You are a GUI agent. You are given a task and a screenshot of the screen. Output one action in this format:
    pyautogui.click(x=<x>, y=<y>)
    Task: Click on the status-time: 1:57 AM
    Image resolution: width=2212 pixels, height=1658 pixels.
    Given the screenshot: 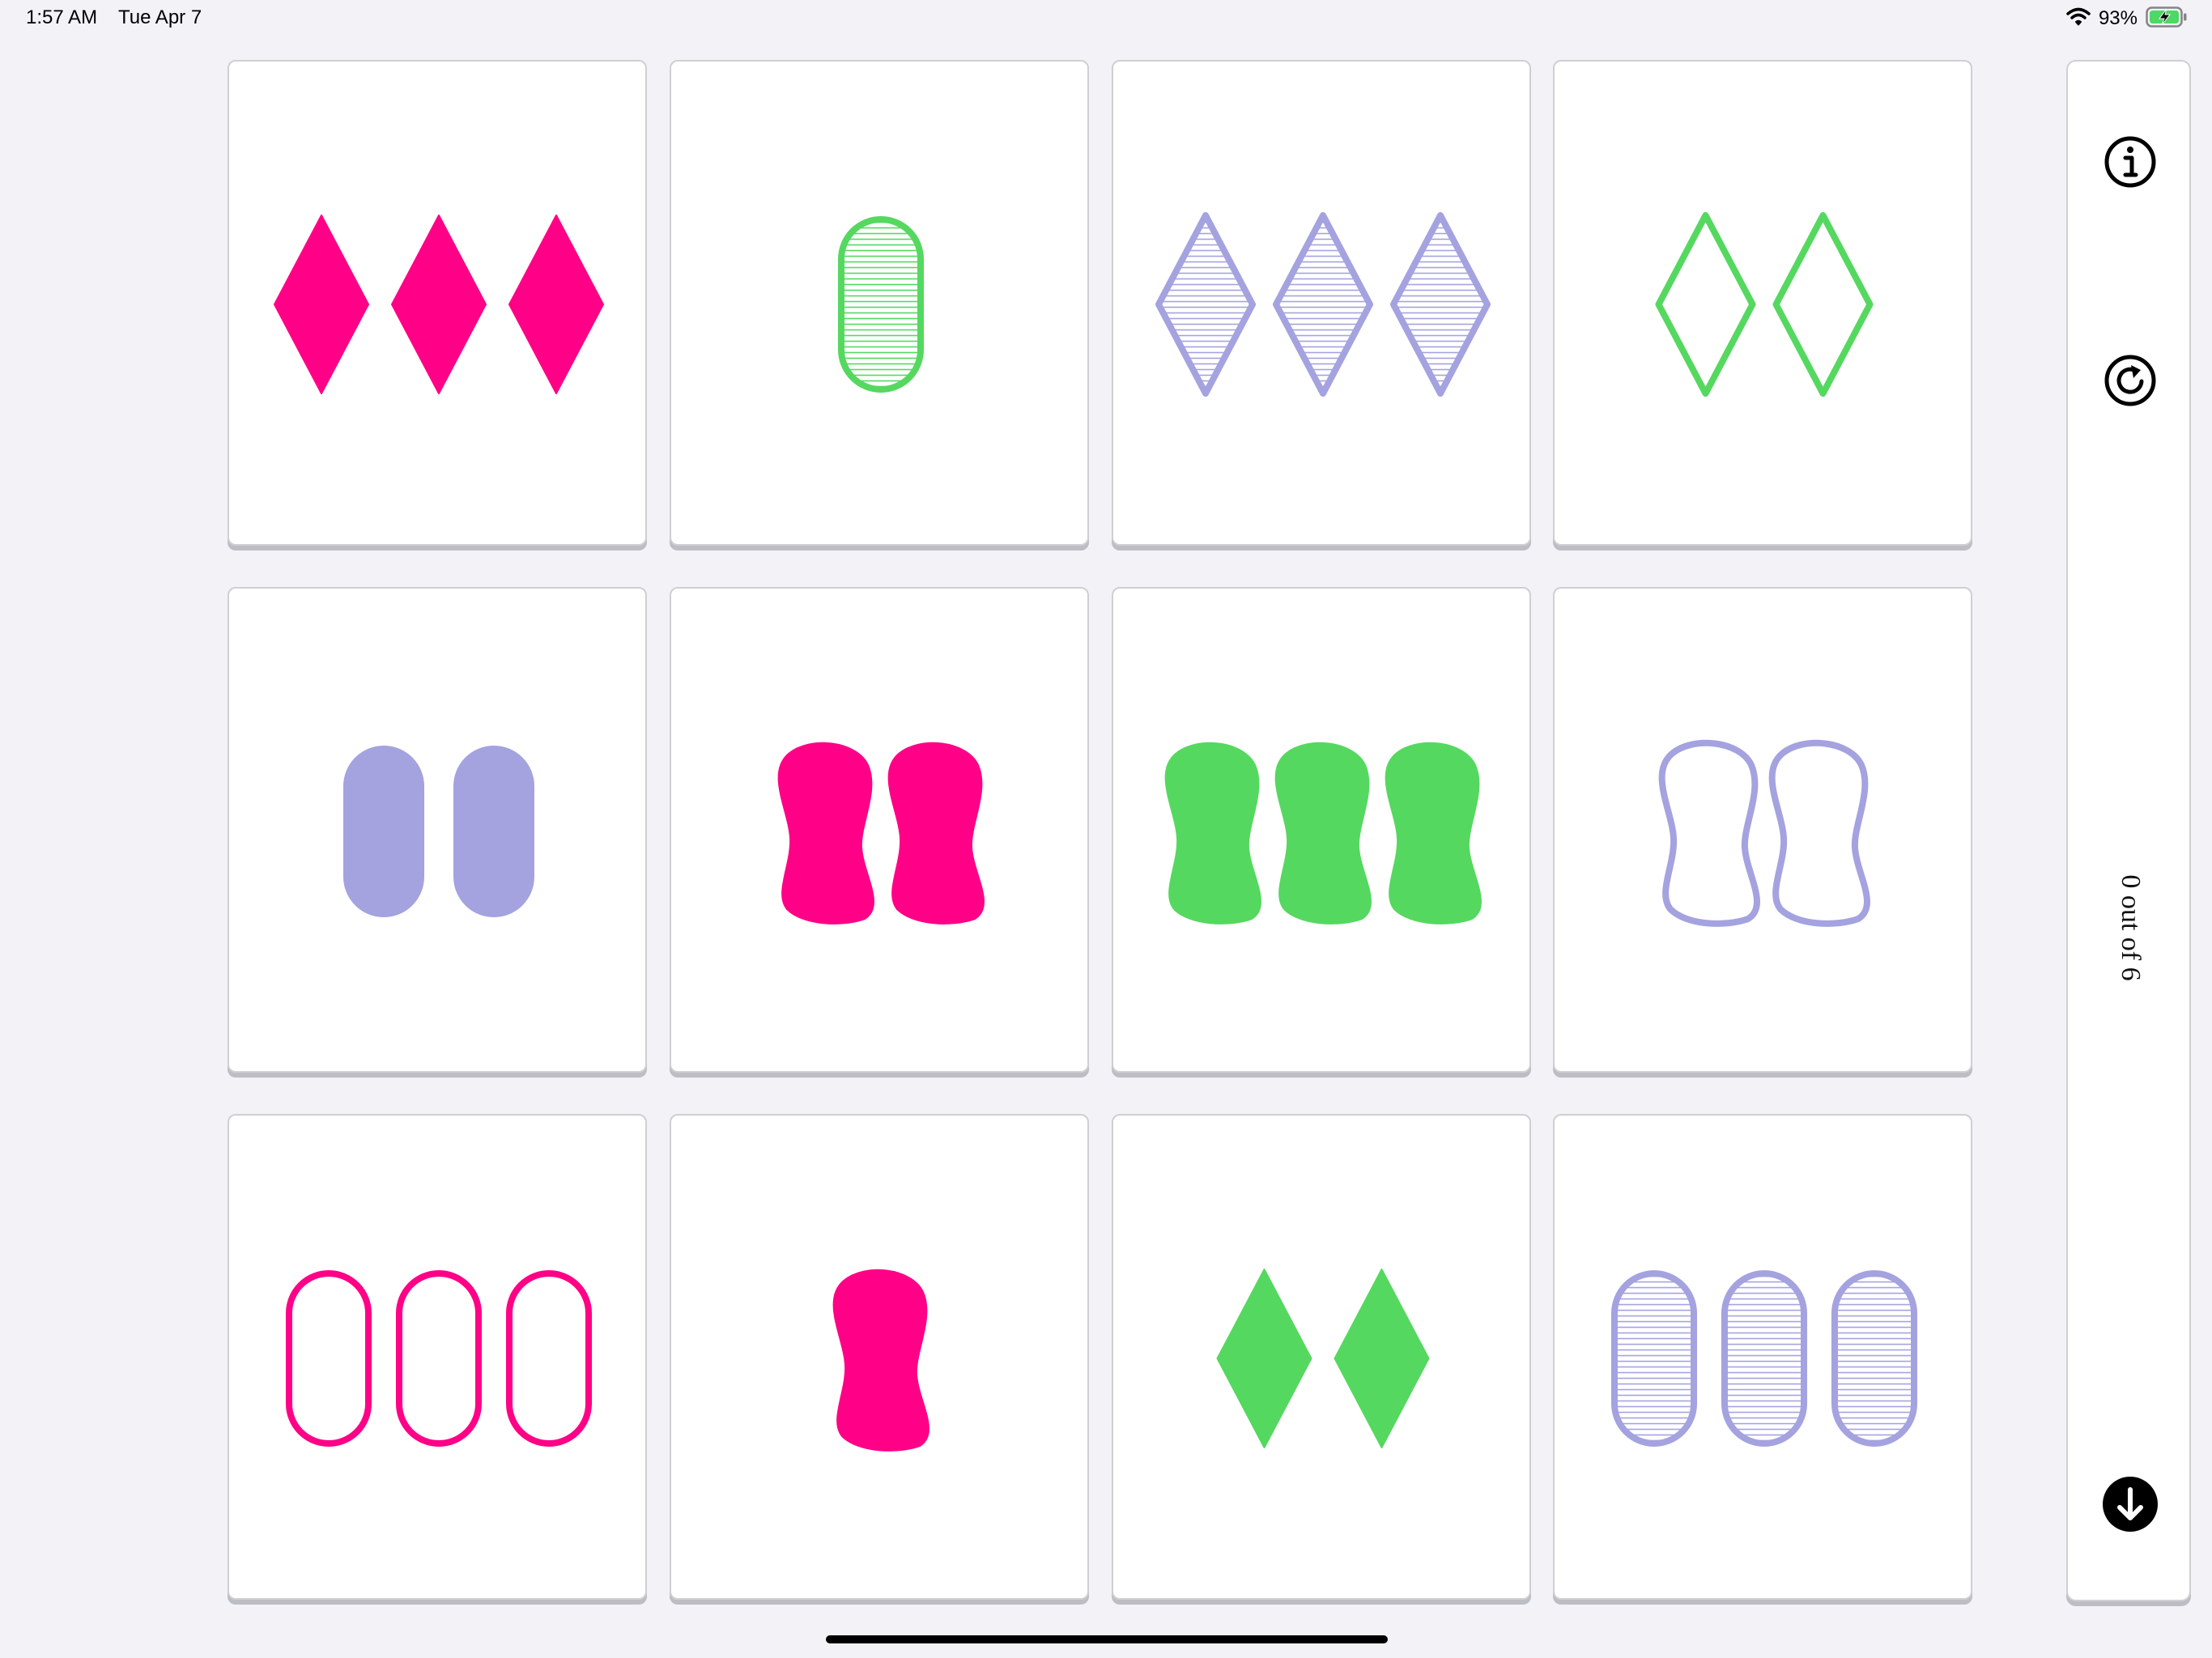 What is the action you would take?
    pyautogui.click(x=62, y=17)
    